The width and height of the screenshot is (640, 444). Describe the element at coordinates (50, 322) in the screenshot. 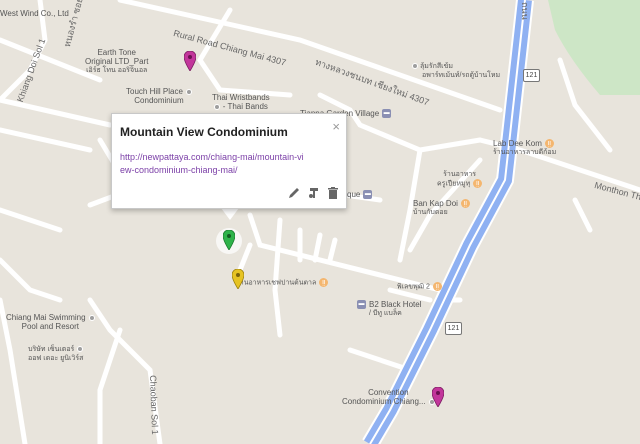

I see `place-swimming: Chiang Mai Swimming Pool and Resort` at that location.